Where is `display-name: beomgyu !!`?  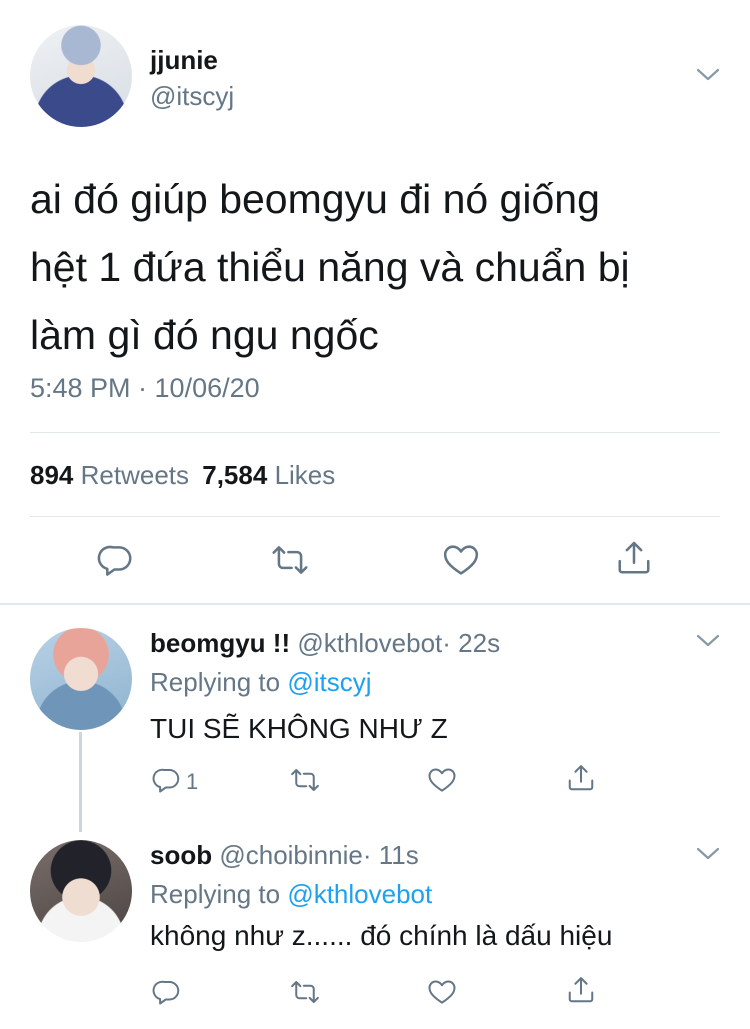
display-name: beomgyu !! is located at coordinates (220, 643).